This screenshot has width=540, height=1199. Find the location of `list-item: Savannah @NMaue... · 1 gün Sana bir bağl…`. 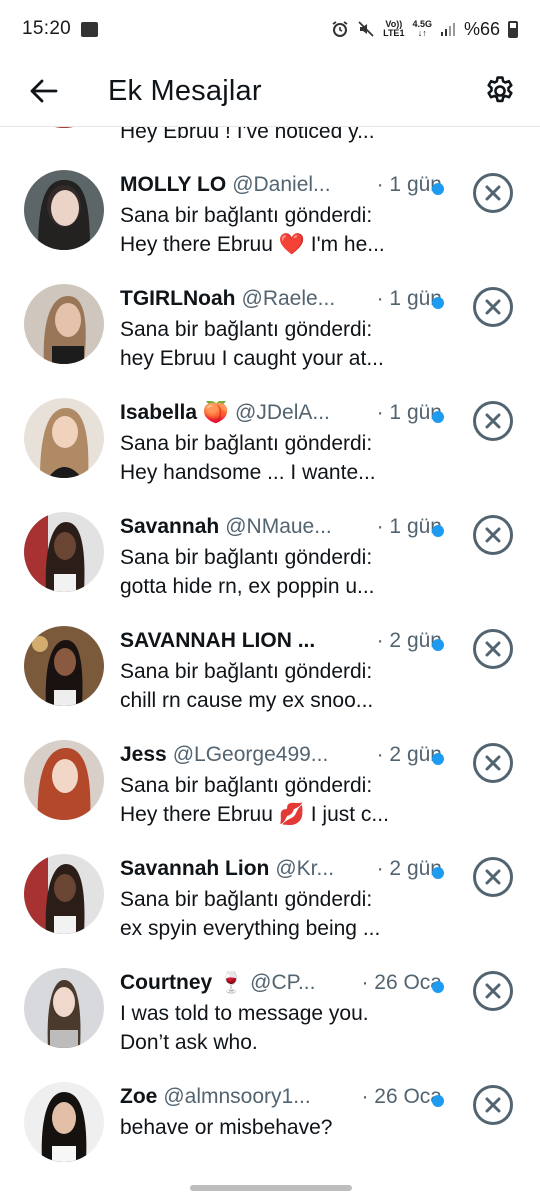

list-item: Savannah @NMaue... · 1 gün Sana bir bağl… is located at coordinates (270, 562).